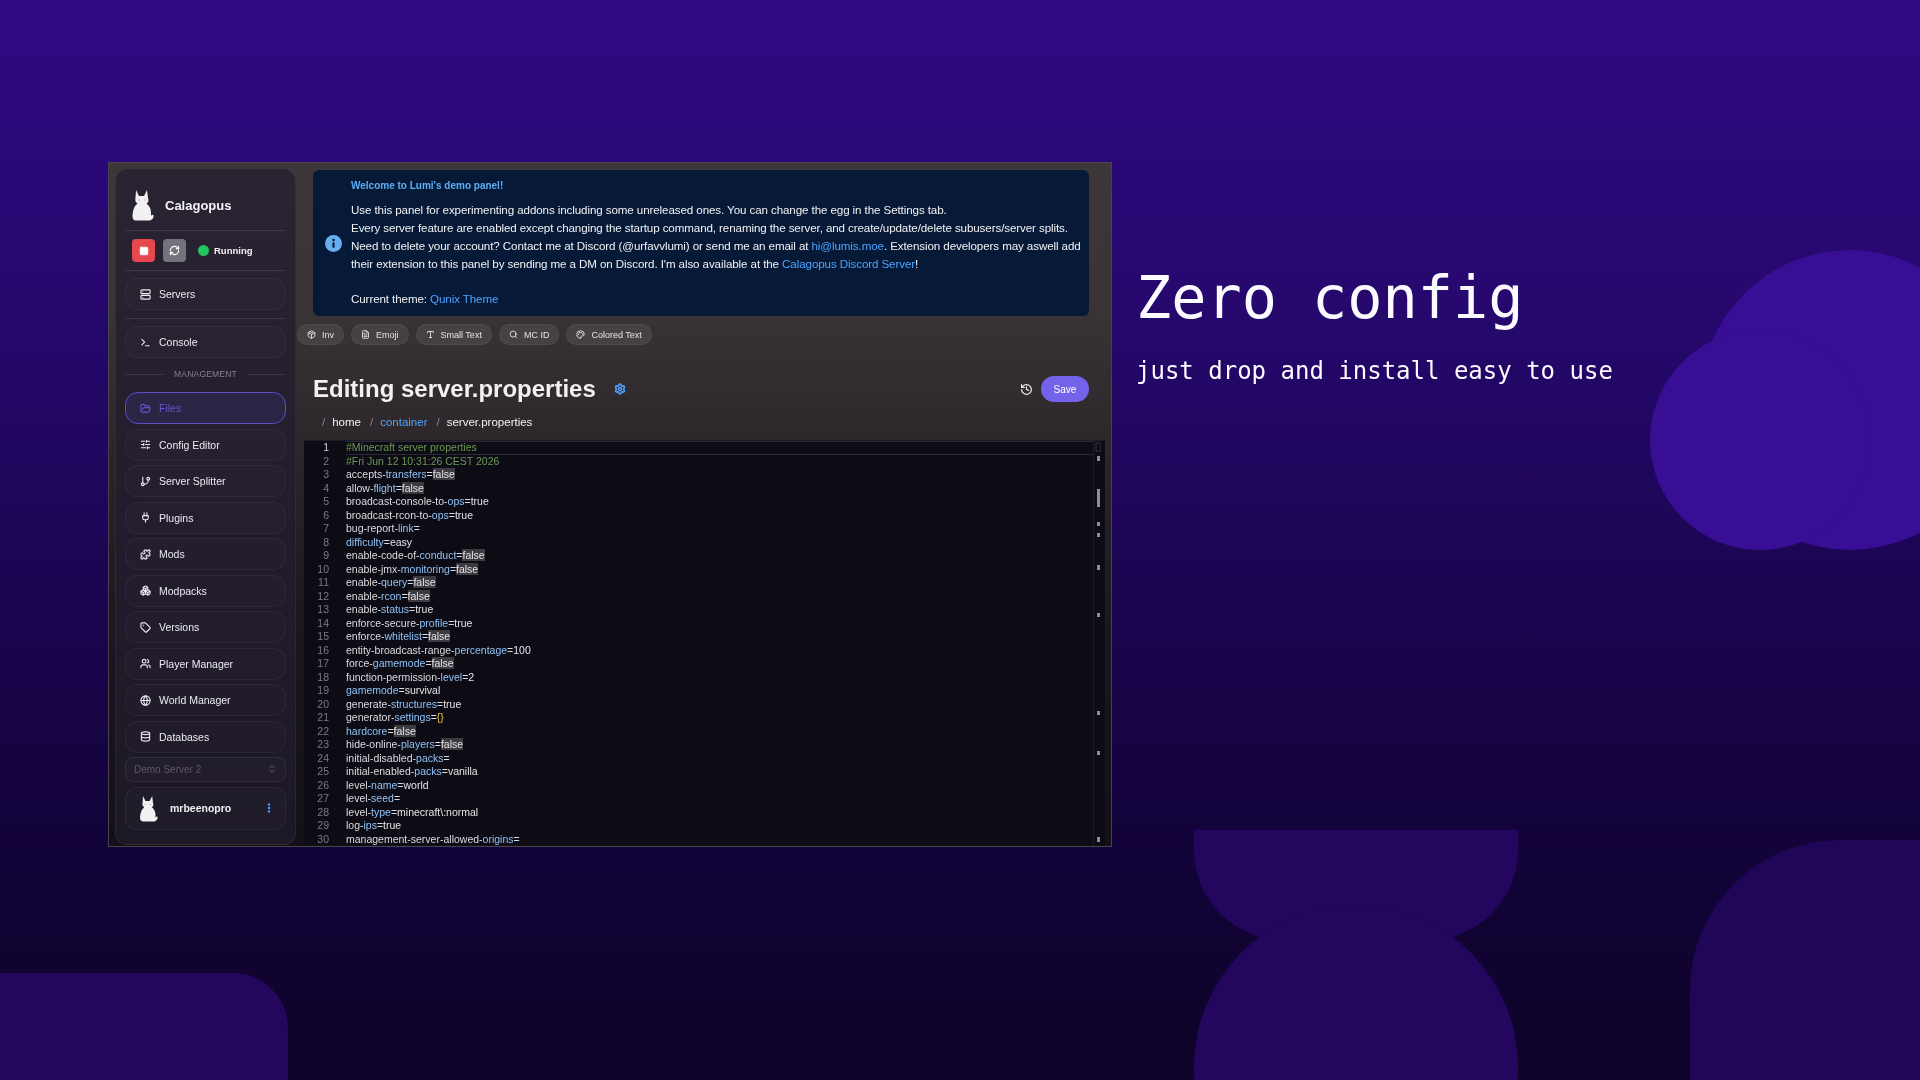  I want to click on code-line: initial-enabled-packs=vanilla, so click(412, 772).